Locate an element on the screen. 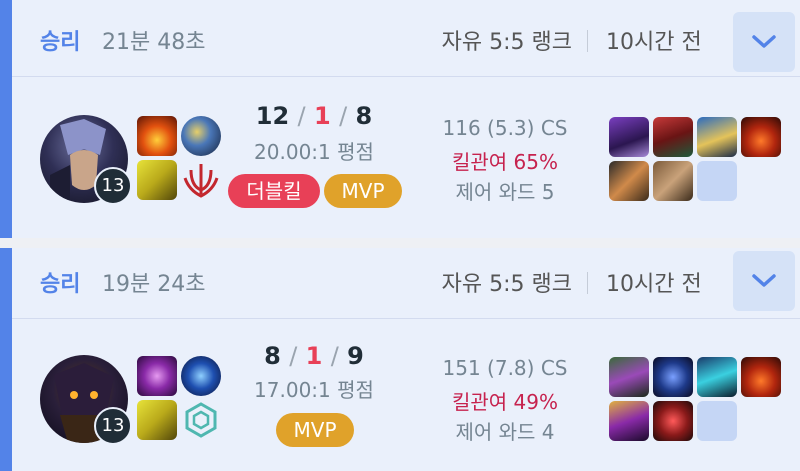  kda-score: 12 / 1 / 8 is located at coordinates (314, 116).